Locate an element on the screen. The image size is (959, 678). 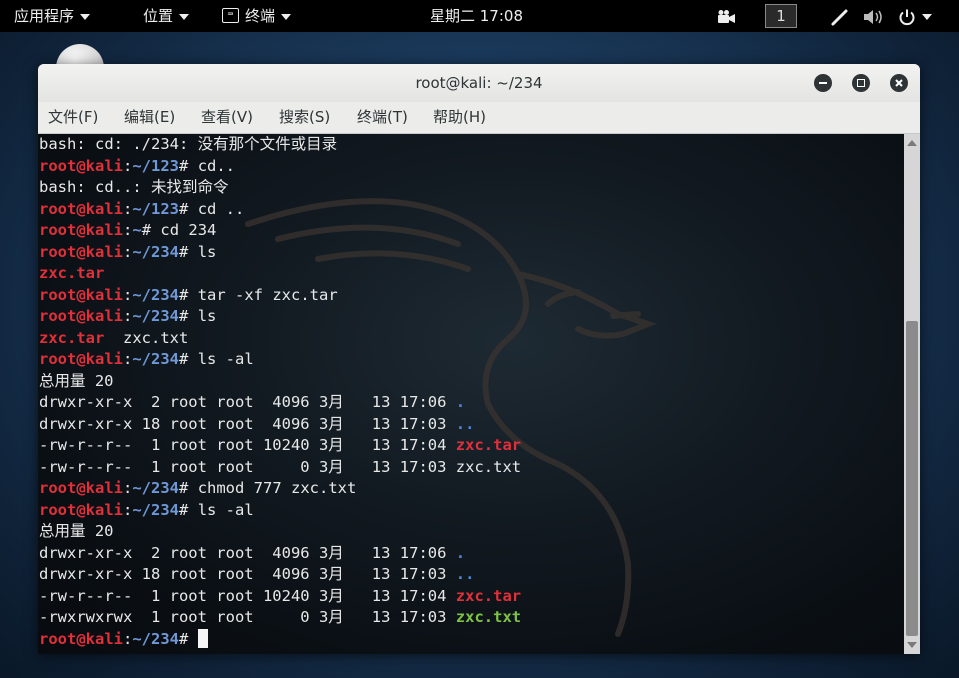
applications-menu: 应用程序 is located at coordinates (52, 16).